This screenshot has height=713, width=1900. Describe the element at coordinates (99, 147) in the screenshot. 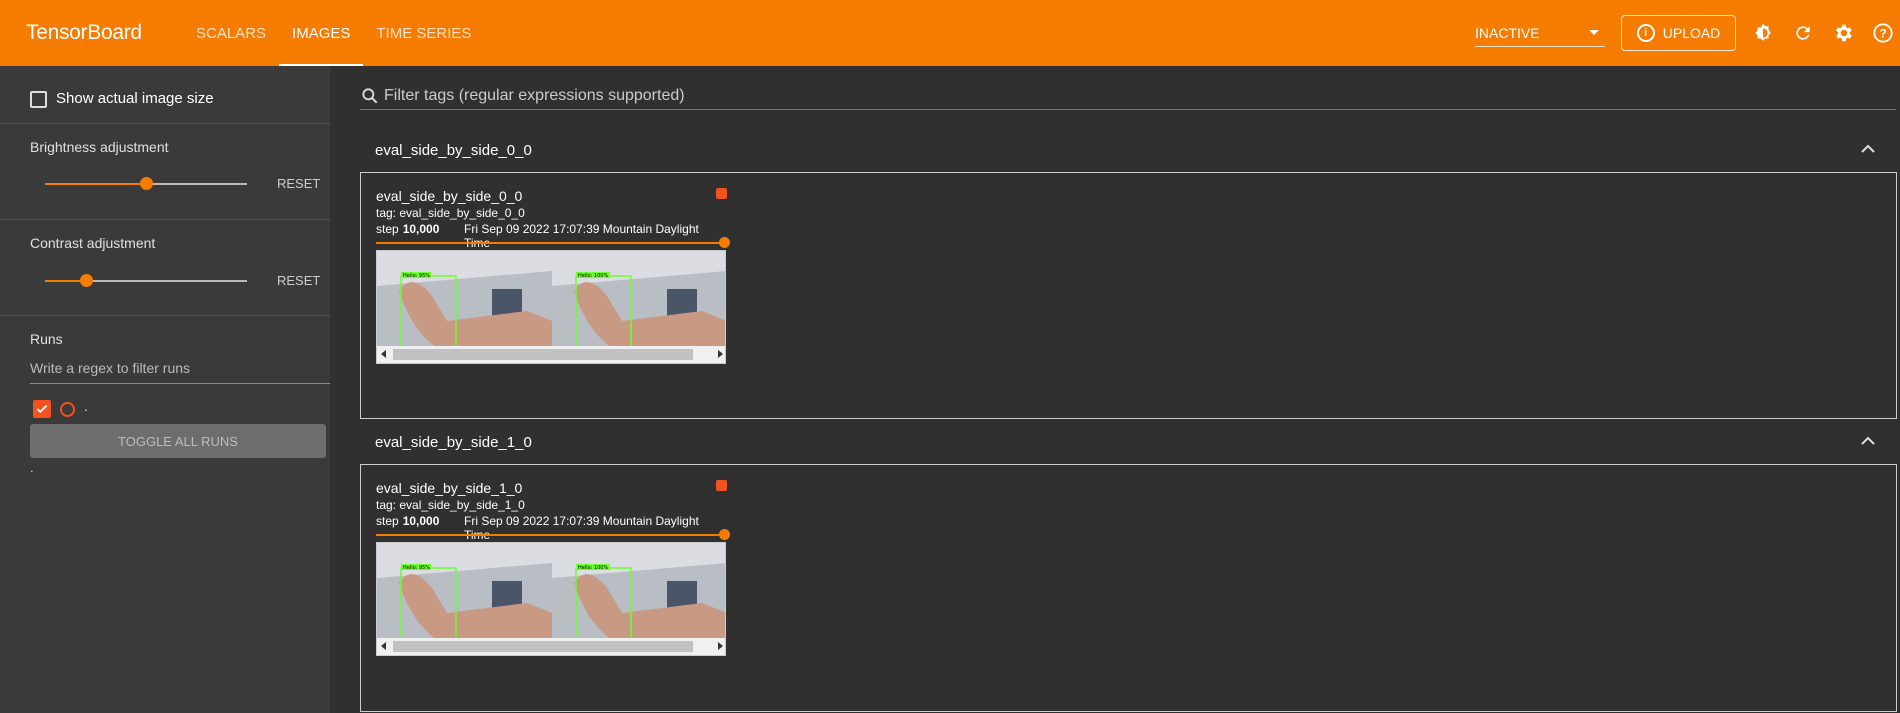

I see `brightness-label: Brightness adjustment` at that location.